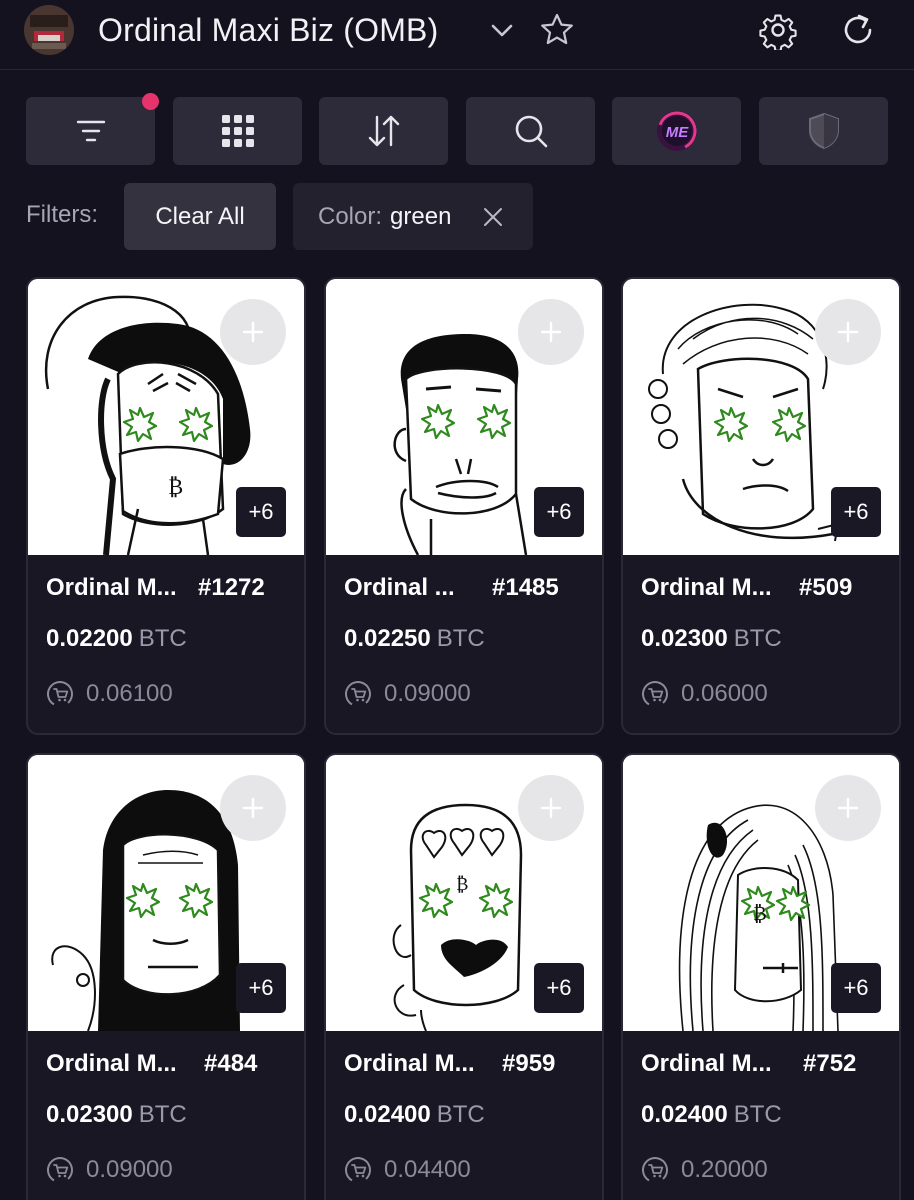 The image size is (914, 1200). I want to click on grid-icon, so click(237, 131).